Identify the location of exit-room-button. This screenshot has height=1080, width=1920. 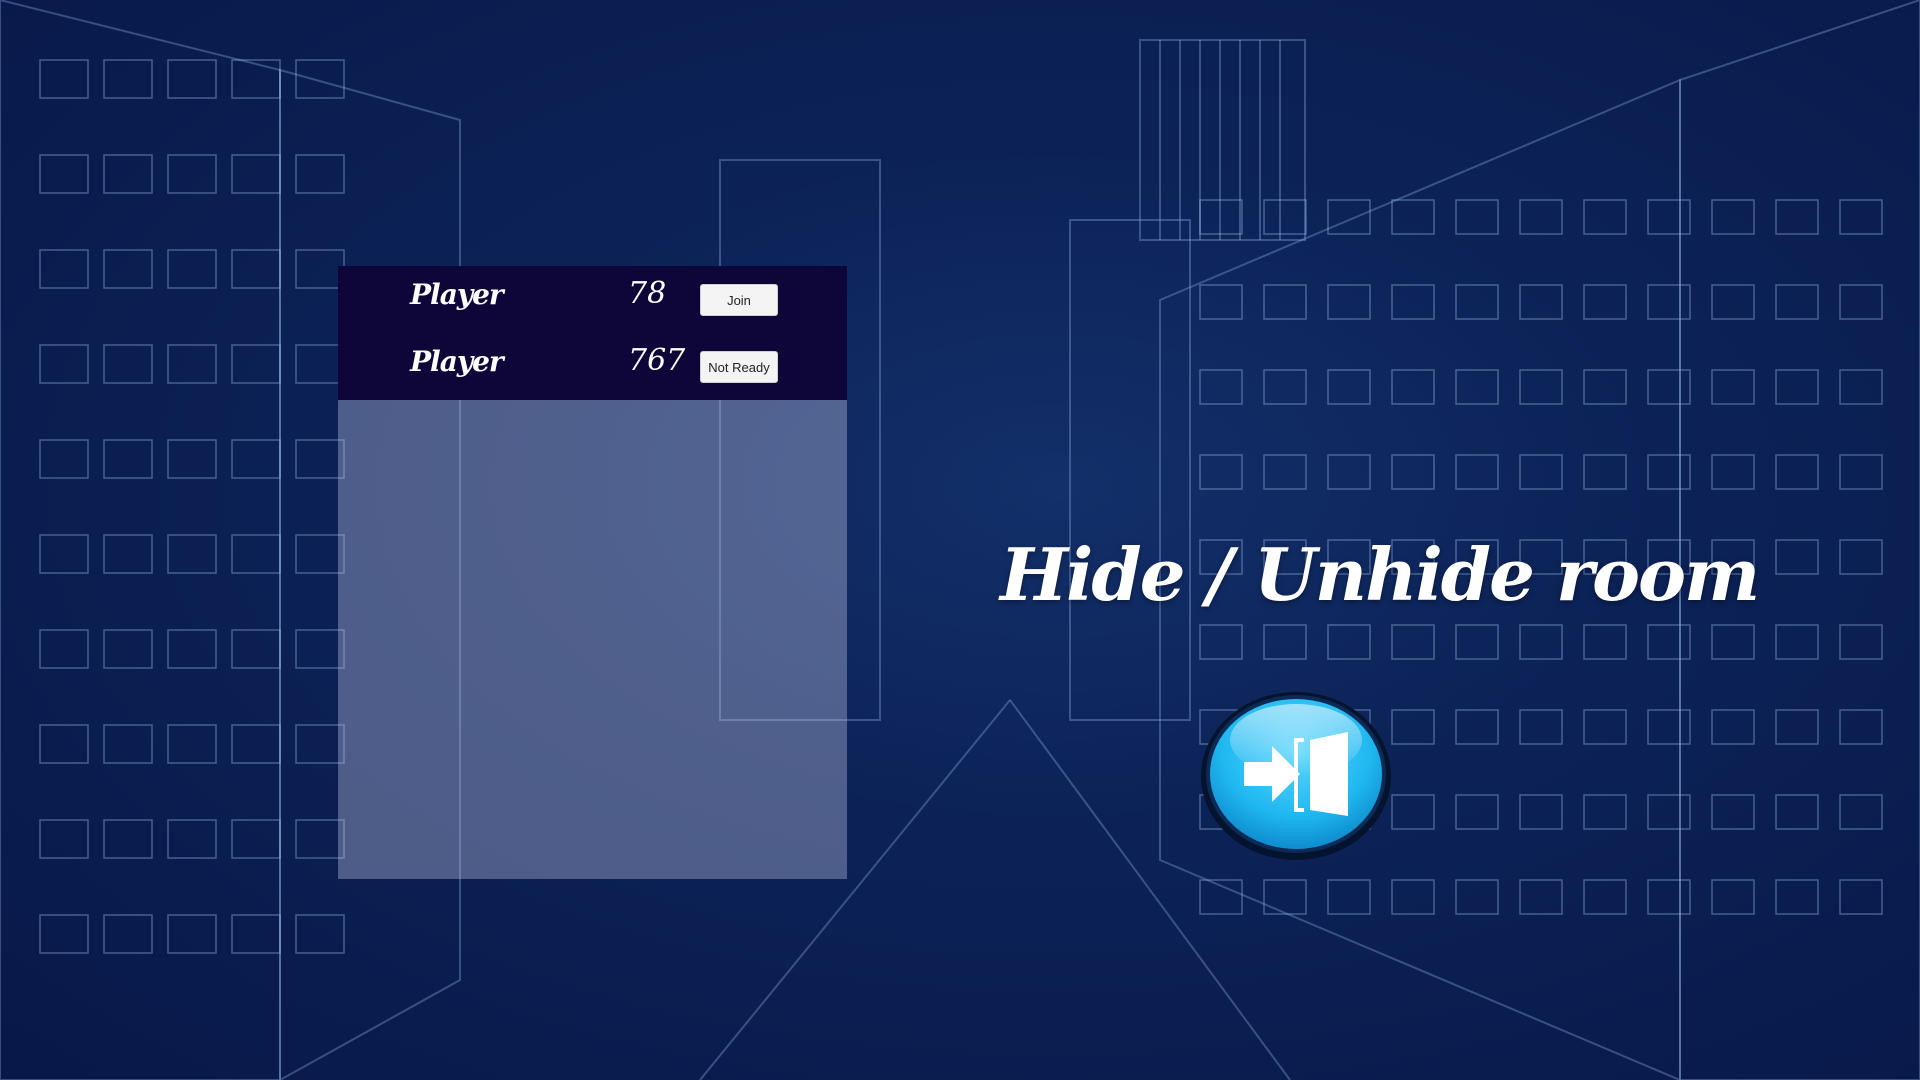
(1296, 774).